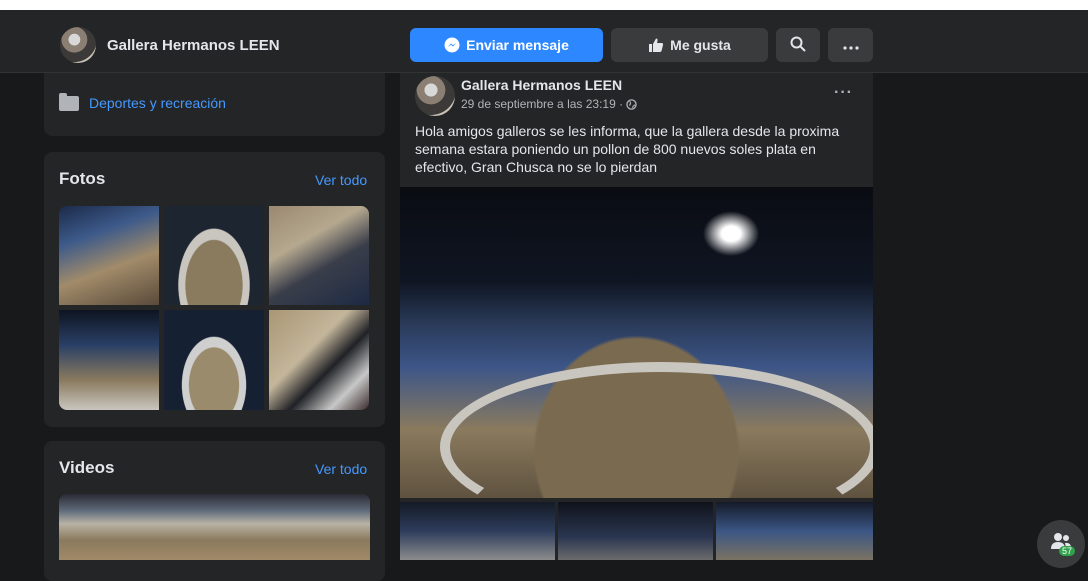 The height and width of the screenshot is (581, 1088). Describe the element at coordinates (82, 178) in the screenshot. I see `photos-title: Fotos` at that location.